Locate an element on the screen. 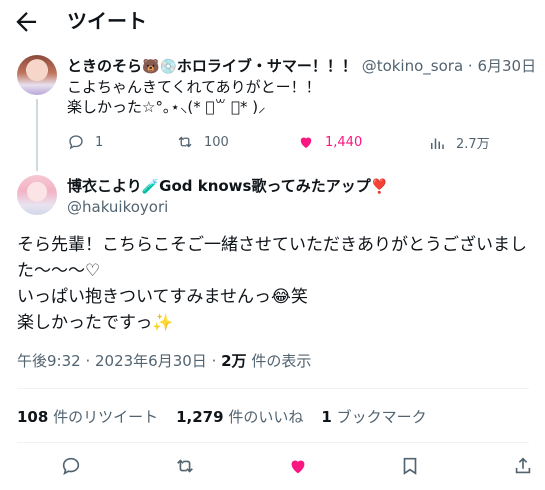 The image size is (545, 490). like-button: 1,440 is located at coordinates (329, 142).